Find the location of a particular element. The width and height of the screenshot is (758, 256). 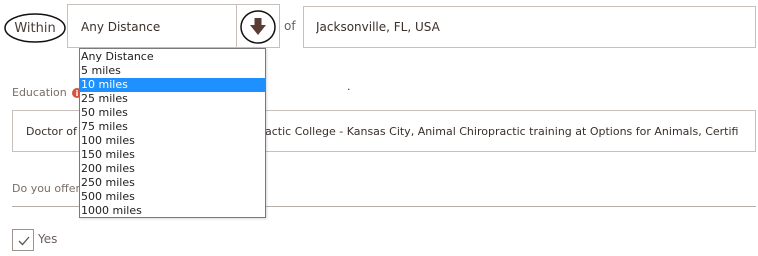

checkmark-icon is located at coordinates (24, 241).